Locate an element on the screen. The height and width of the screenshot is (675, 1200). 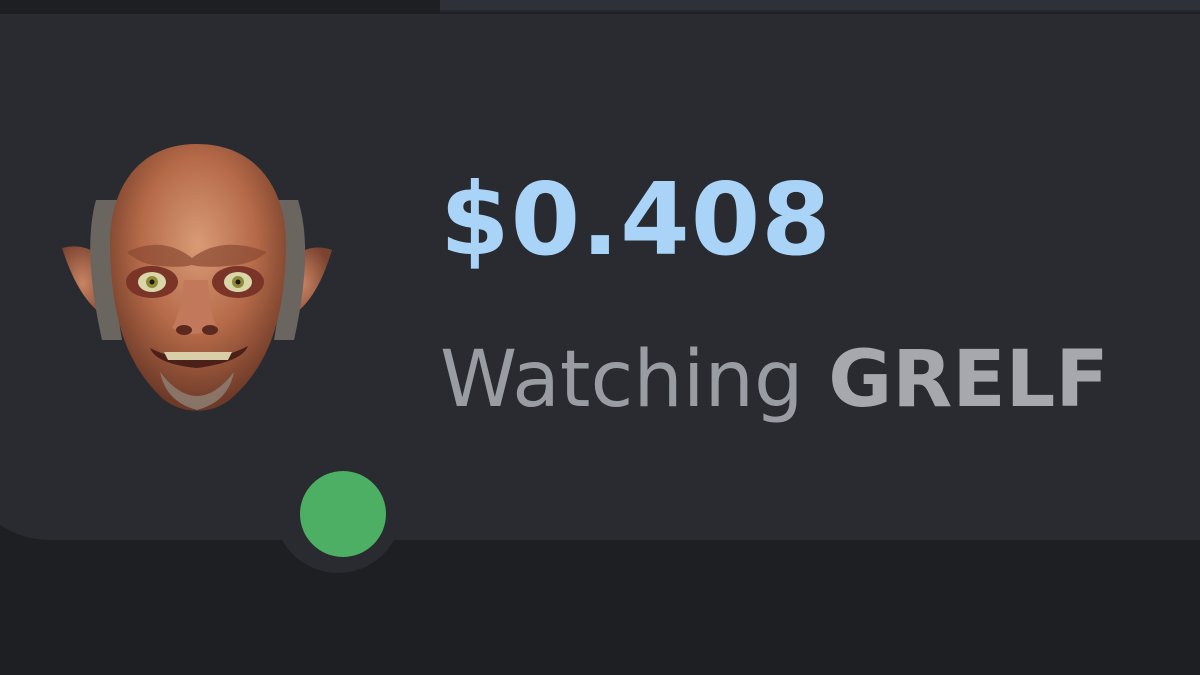
activity-verb: Watching is located at coordinates (622, 380).